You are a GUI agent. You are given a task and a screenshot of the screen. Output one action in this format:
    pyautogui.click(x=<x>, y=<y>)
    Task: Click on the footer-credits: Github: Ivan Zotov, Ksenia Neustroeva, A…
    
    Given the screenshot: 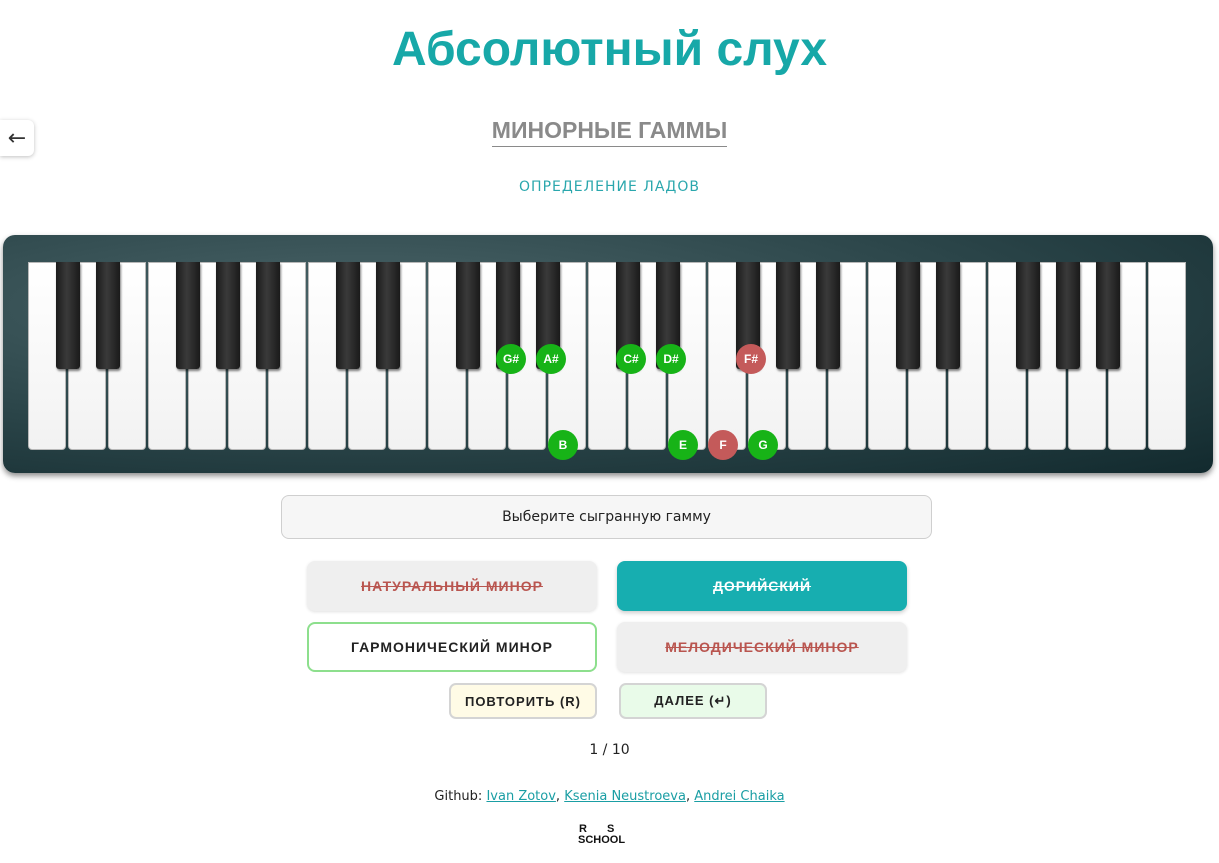 What is the action you would take?
    pyautogui.click(x=609, y=796)
    